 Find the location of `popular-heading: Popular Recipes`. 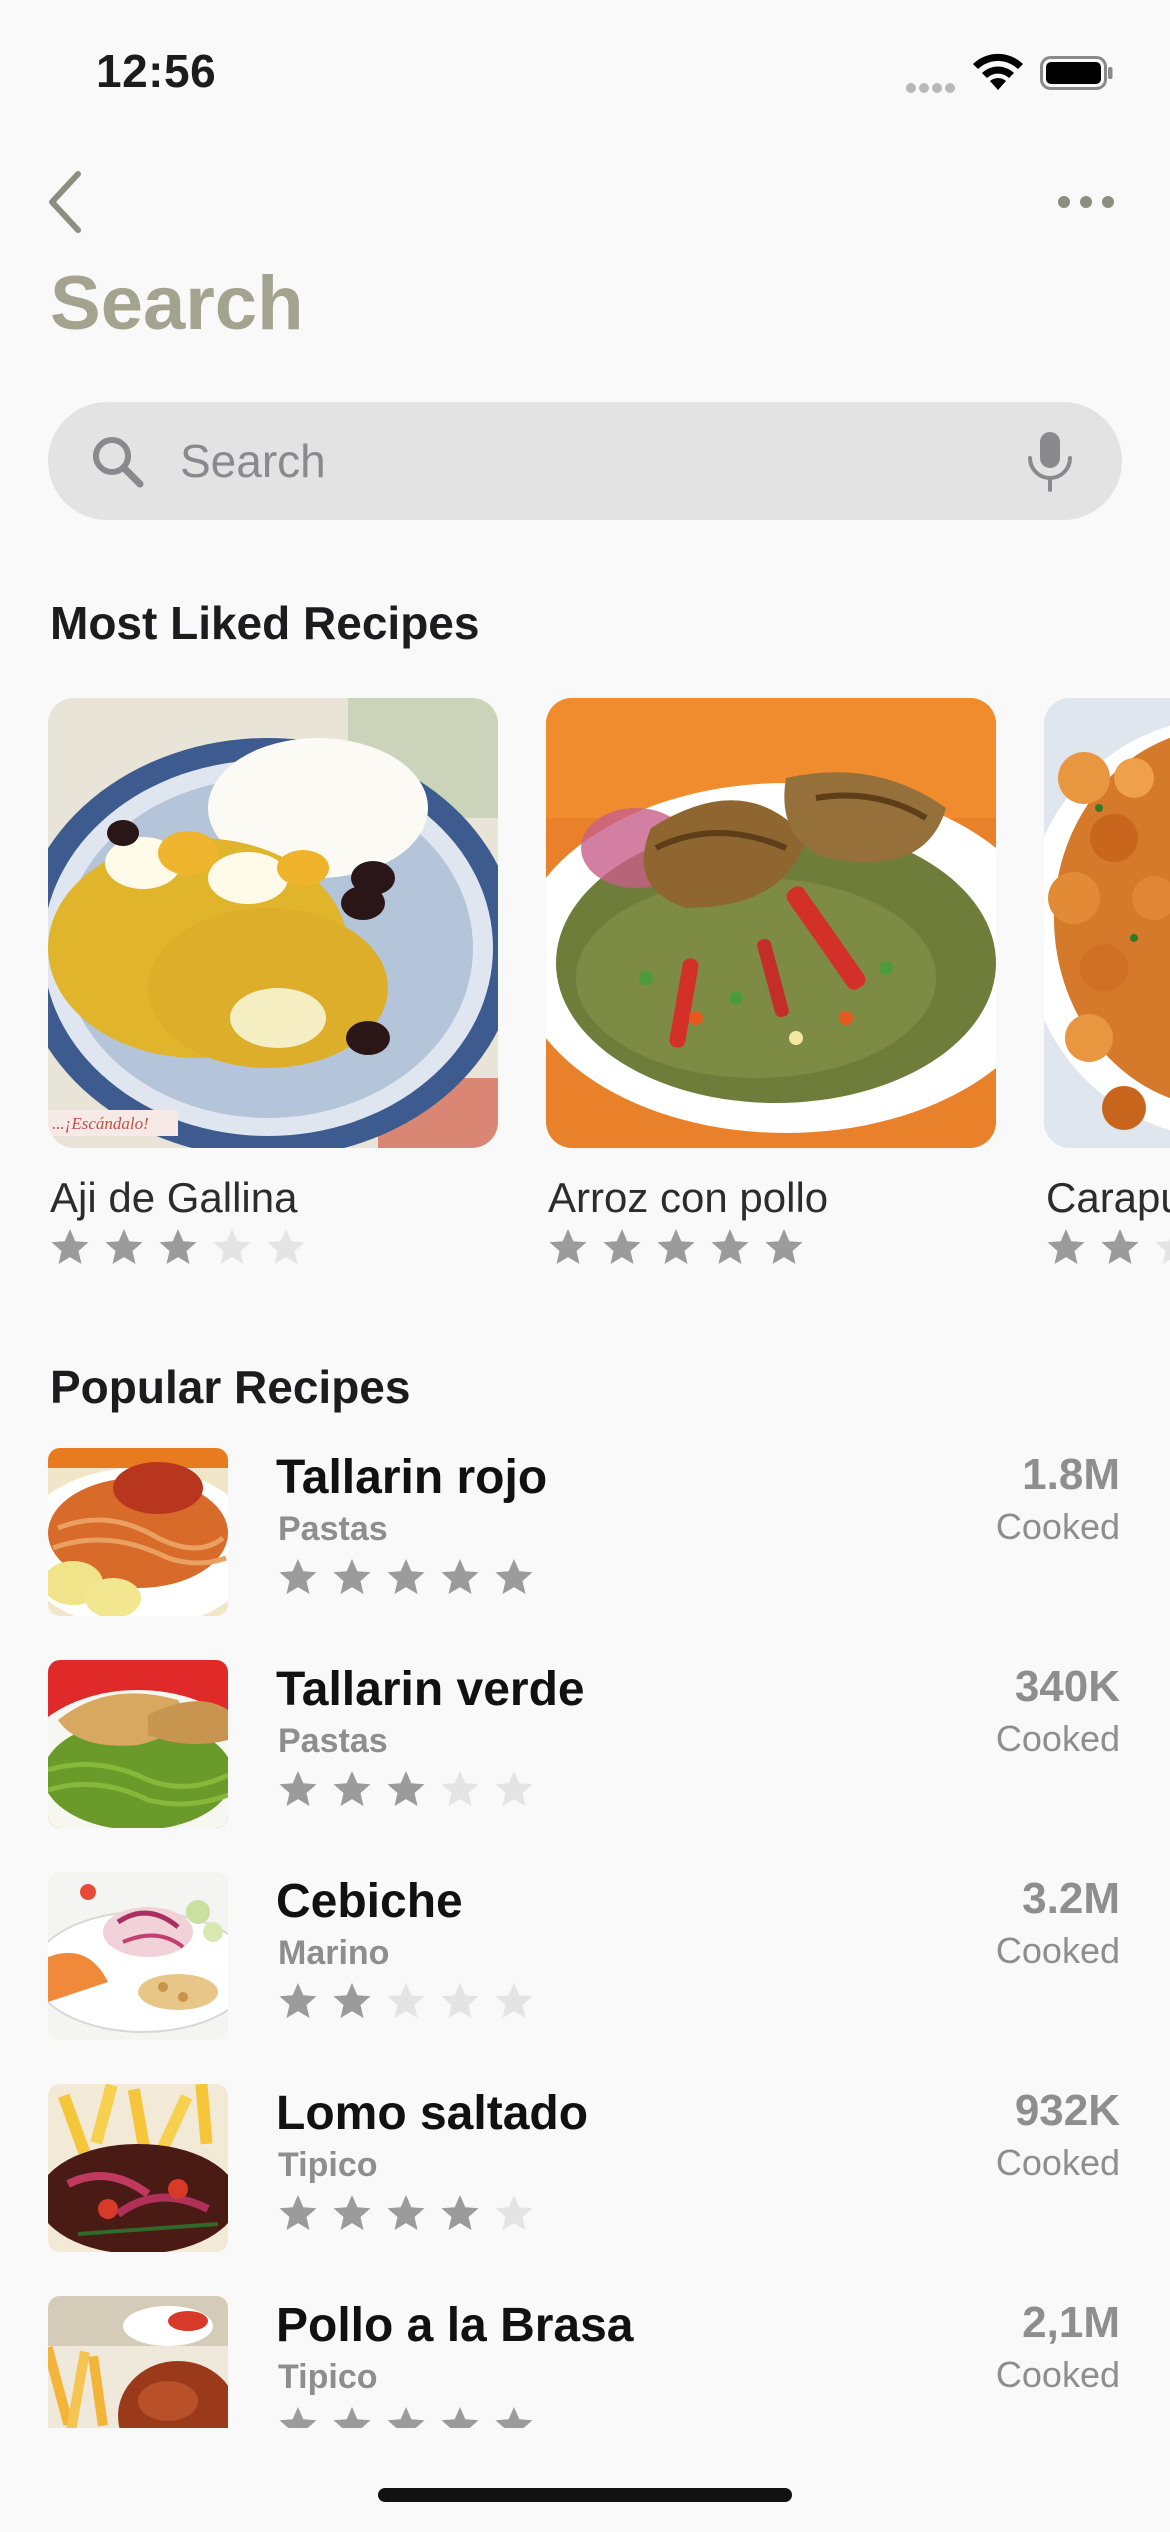

popular-heading: Popular Recipes is located at coordinates (230, 1387).